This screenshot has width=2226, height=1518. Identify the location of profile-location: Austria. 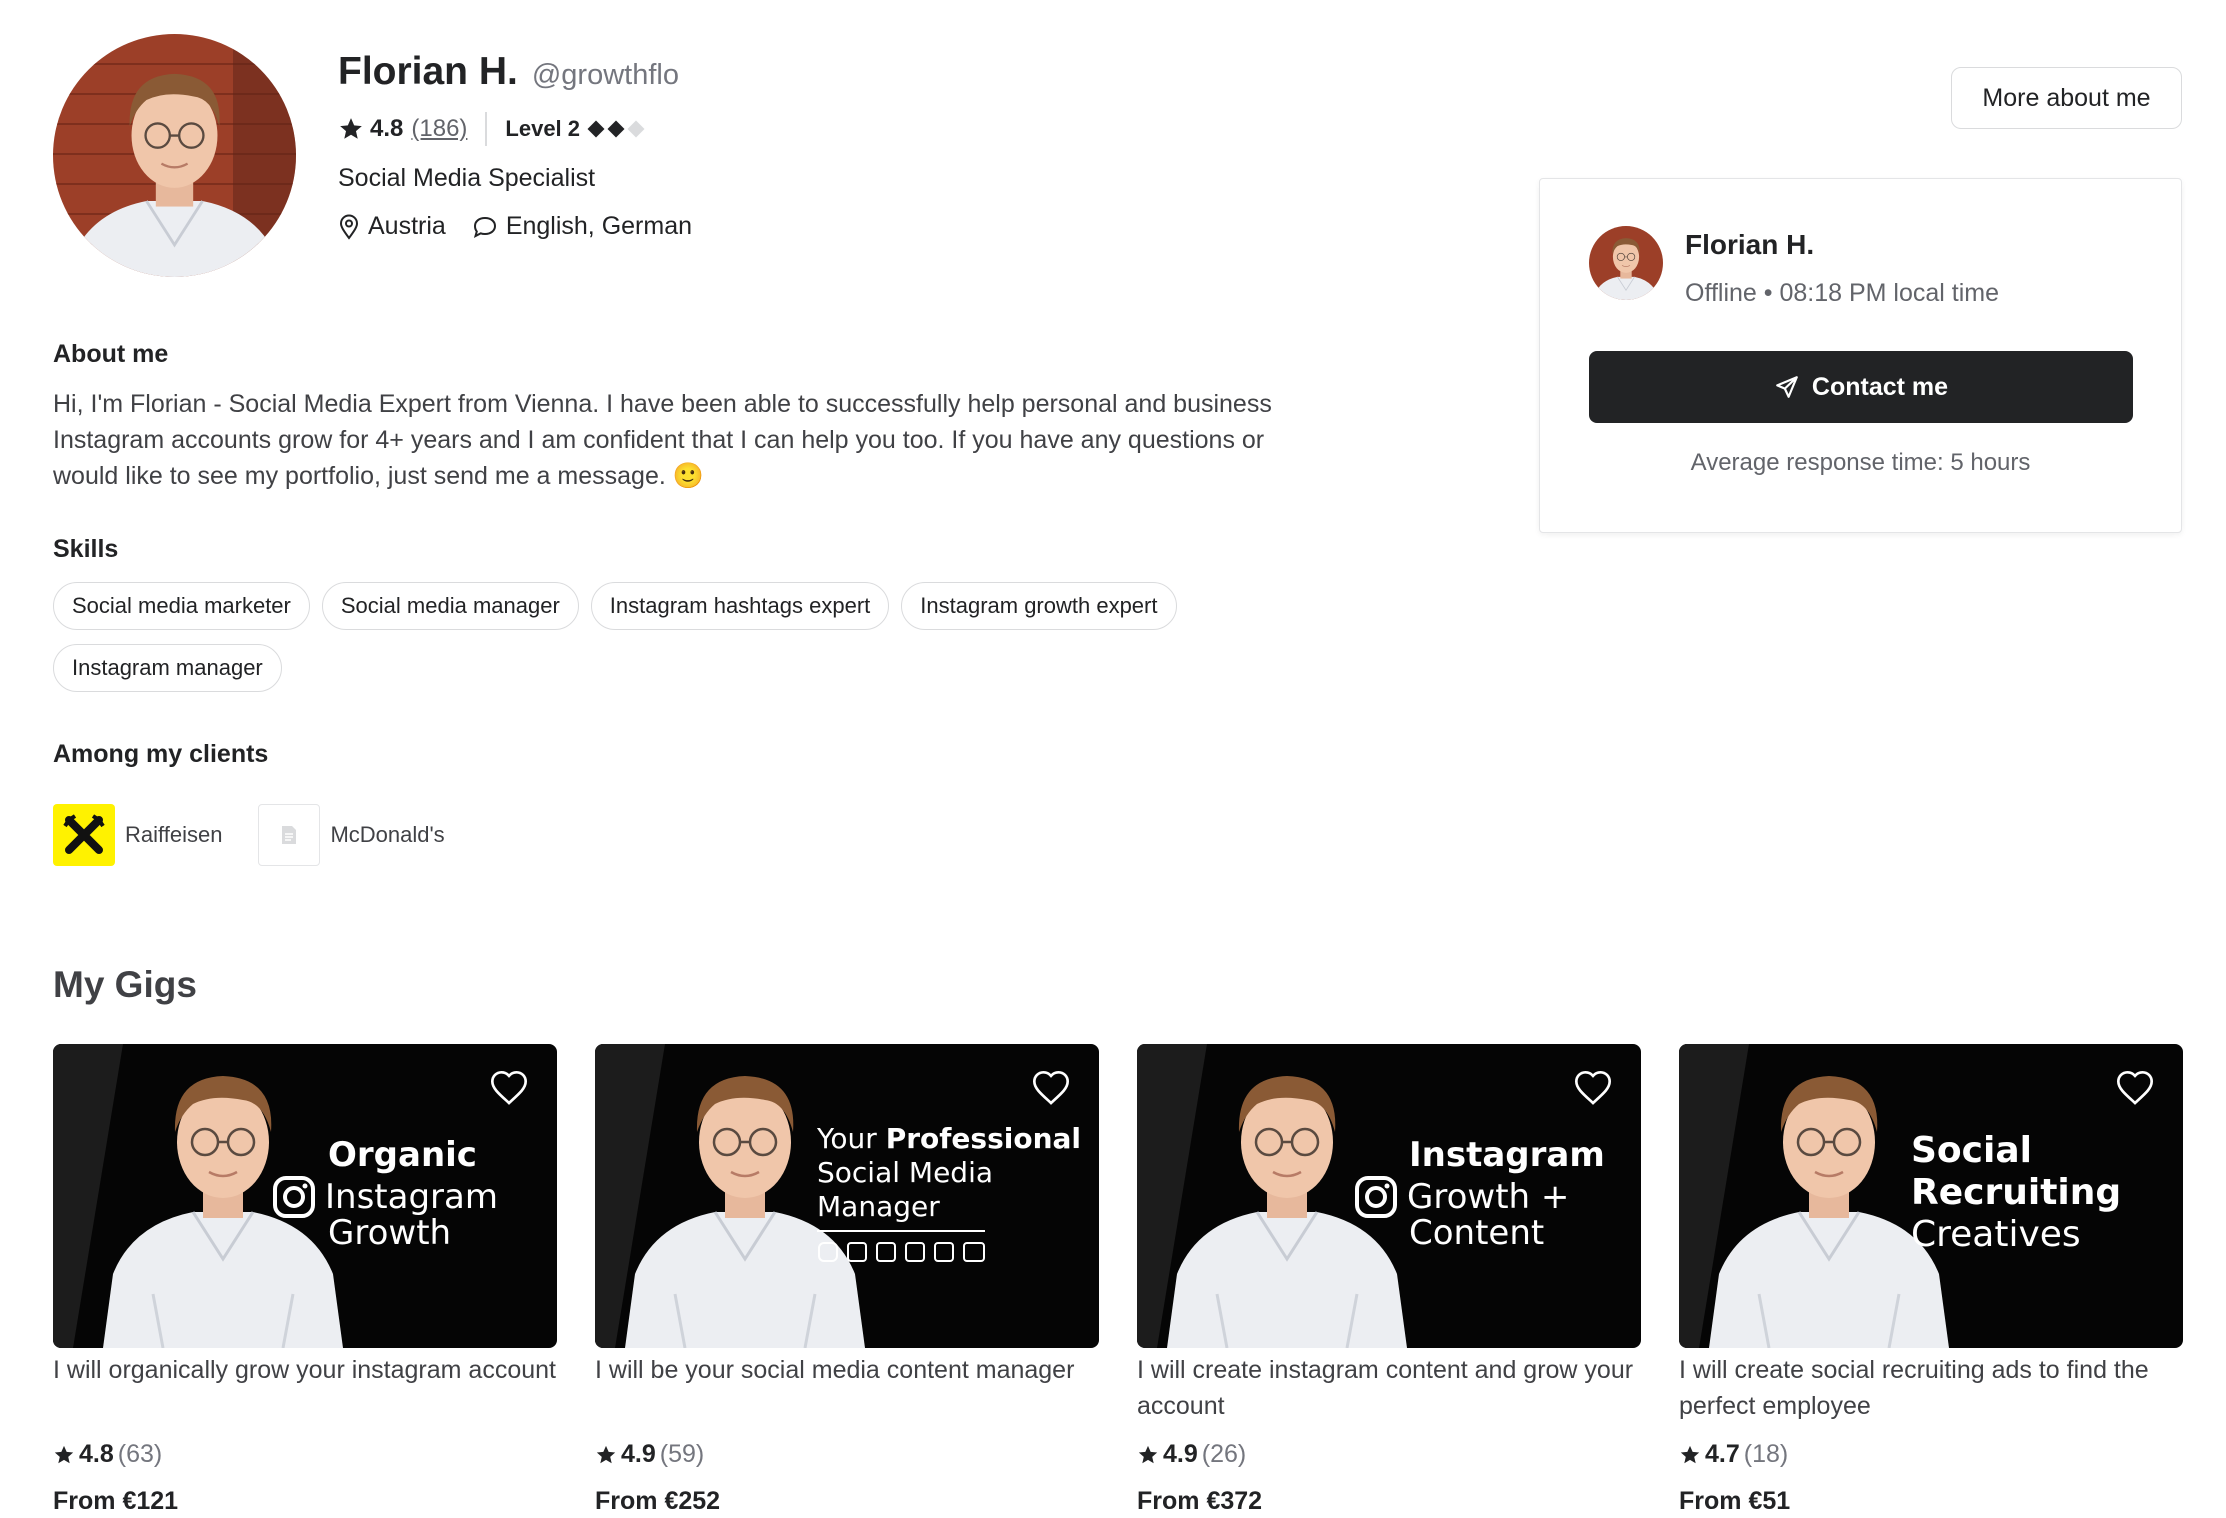
(407, 226).